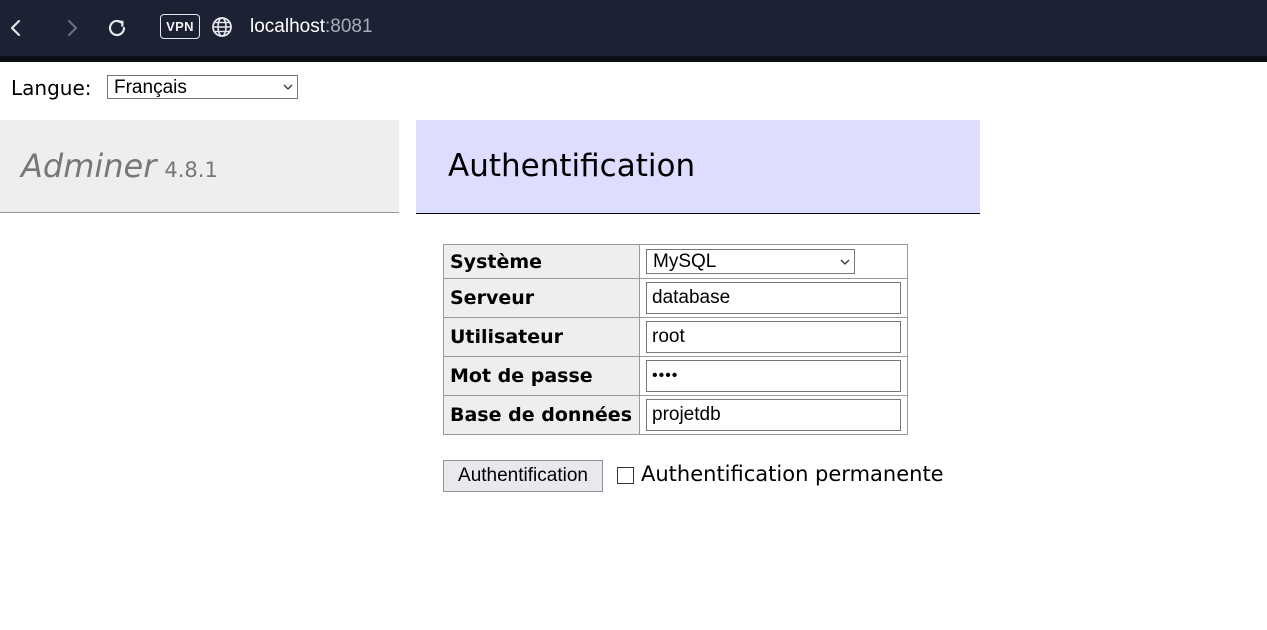  I want to click on server-cell: database, so click(773, 298).